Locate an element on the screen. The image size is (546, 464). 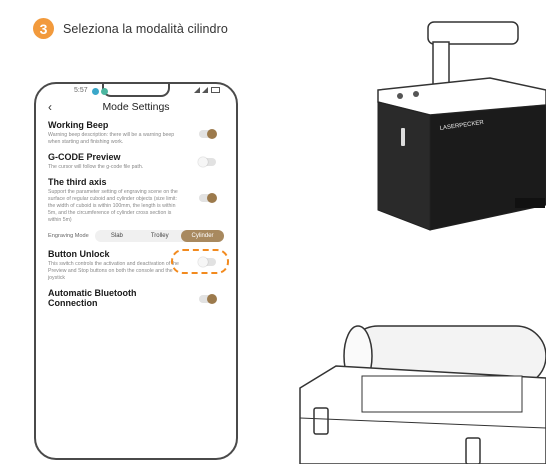
engraving-mode-selector: Slab Trolley Cylinder is located at coordinates (159, 236).